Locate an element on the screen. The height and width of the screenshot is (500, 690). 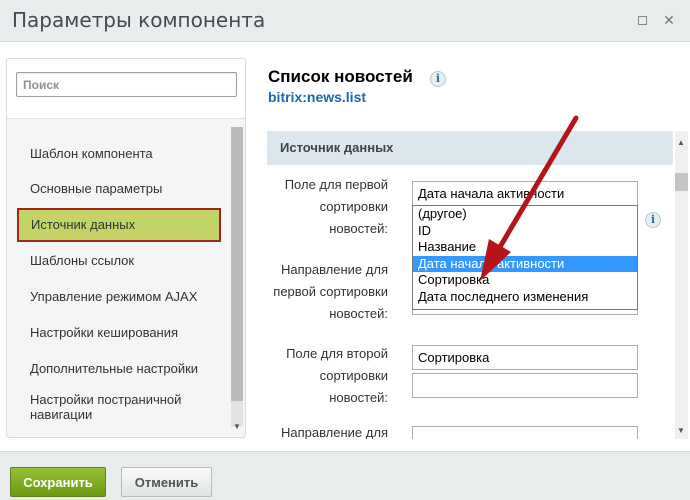
field-label-first-sort: Поле для первой сортировки новостей: is located at coordinates (336, 206).